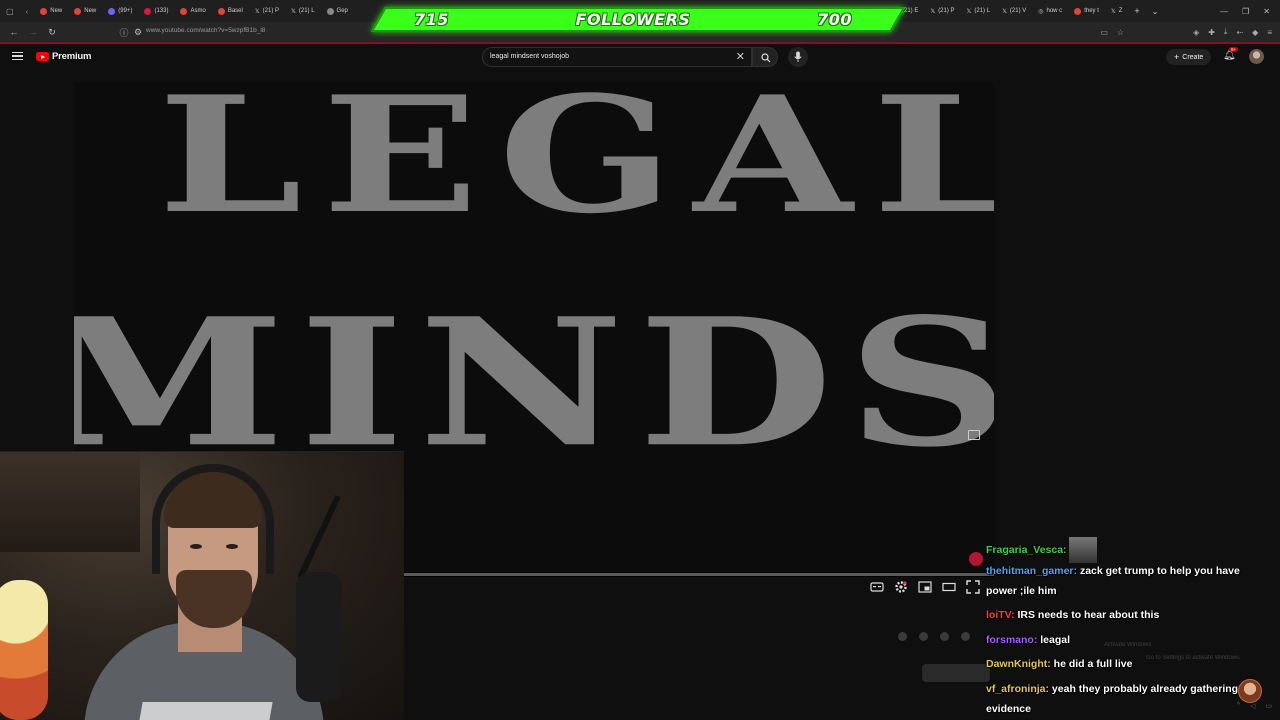 This screenshot has height=720, width=1280. I want to click on chat-message: DawnKnight: he did a full live, so click(1122, 664).